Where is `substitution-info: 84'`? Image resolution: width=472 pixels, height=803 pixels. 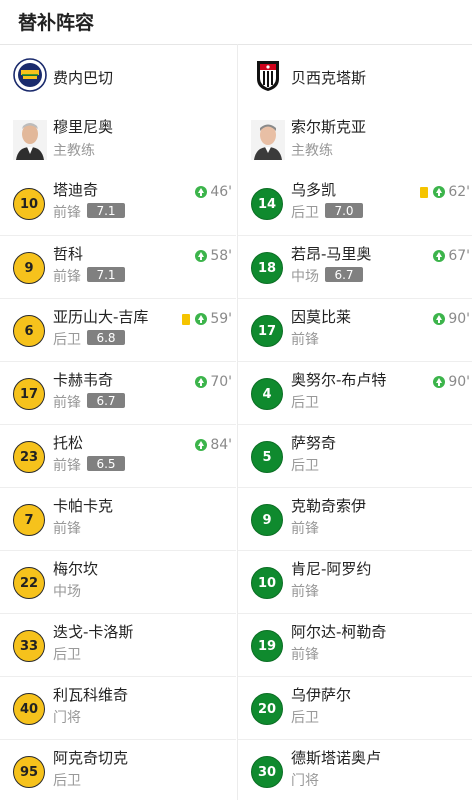
substitution-info: 84' is located at coordinates (213, 445).